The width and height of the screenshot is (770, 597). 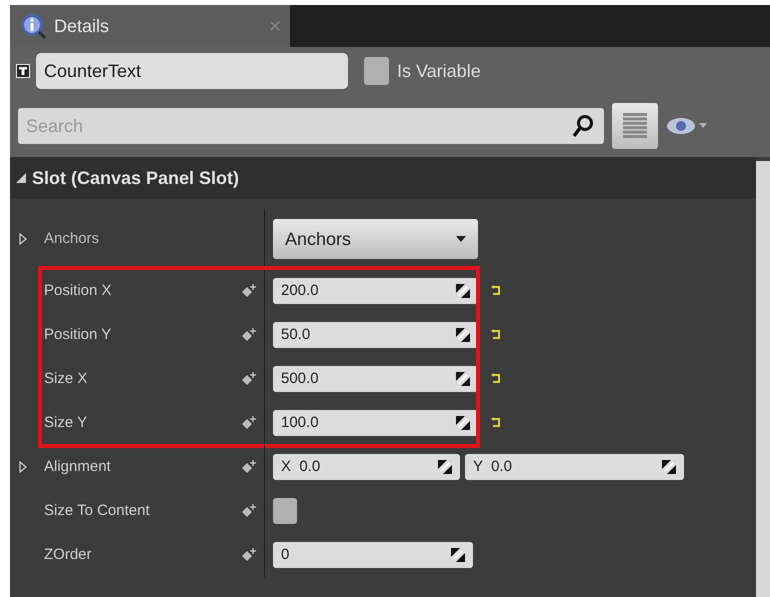 I want to click on text-widget-icon, so click(x=23, y=71).